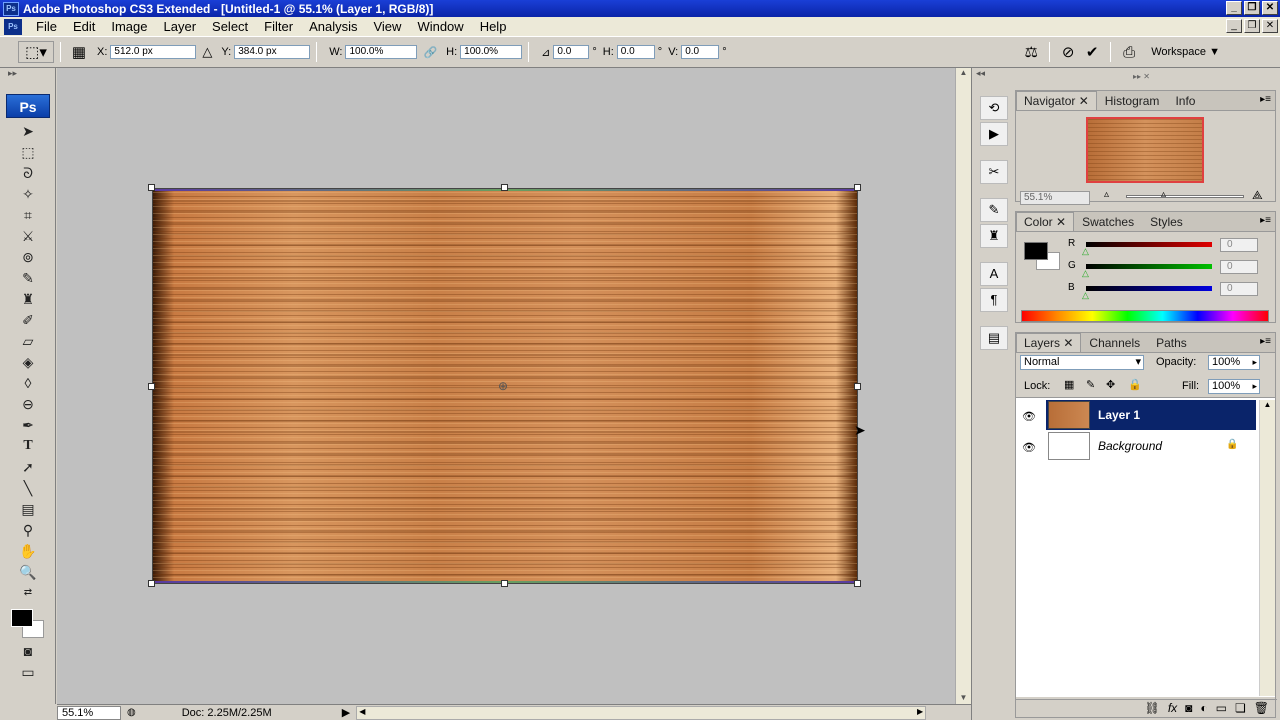 This screenshot has height=720, width=1280. Describe the element at coordinates (46, 26) in the screenshot. I see `menu-file: File` at that location.